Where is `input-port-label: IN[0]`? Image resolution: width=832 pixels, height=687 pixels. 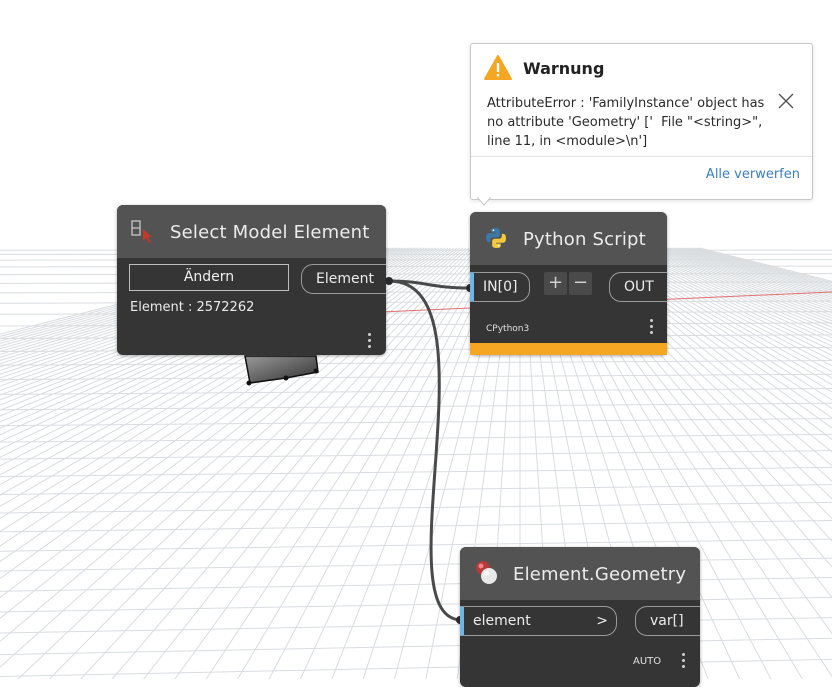 input-port-label: IN[0] is located at coordinates (500, 287).